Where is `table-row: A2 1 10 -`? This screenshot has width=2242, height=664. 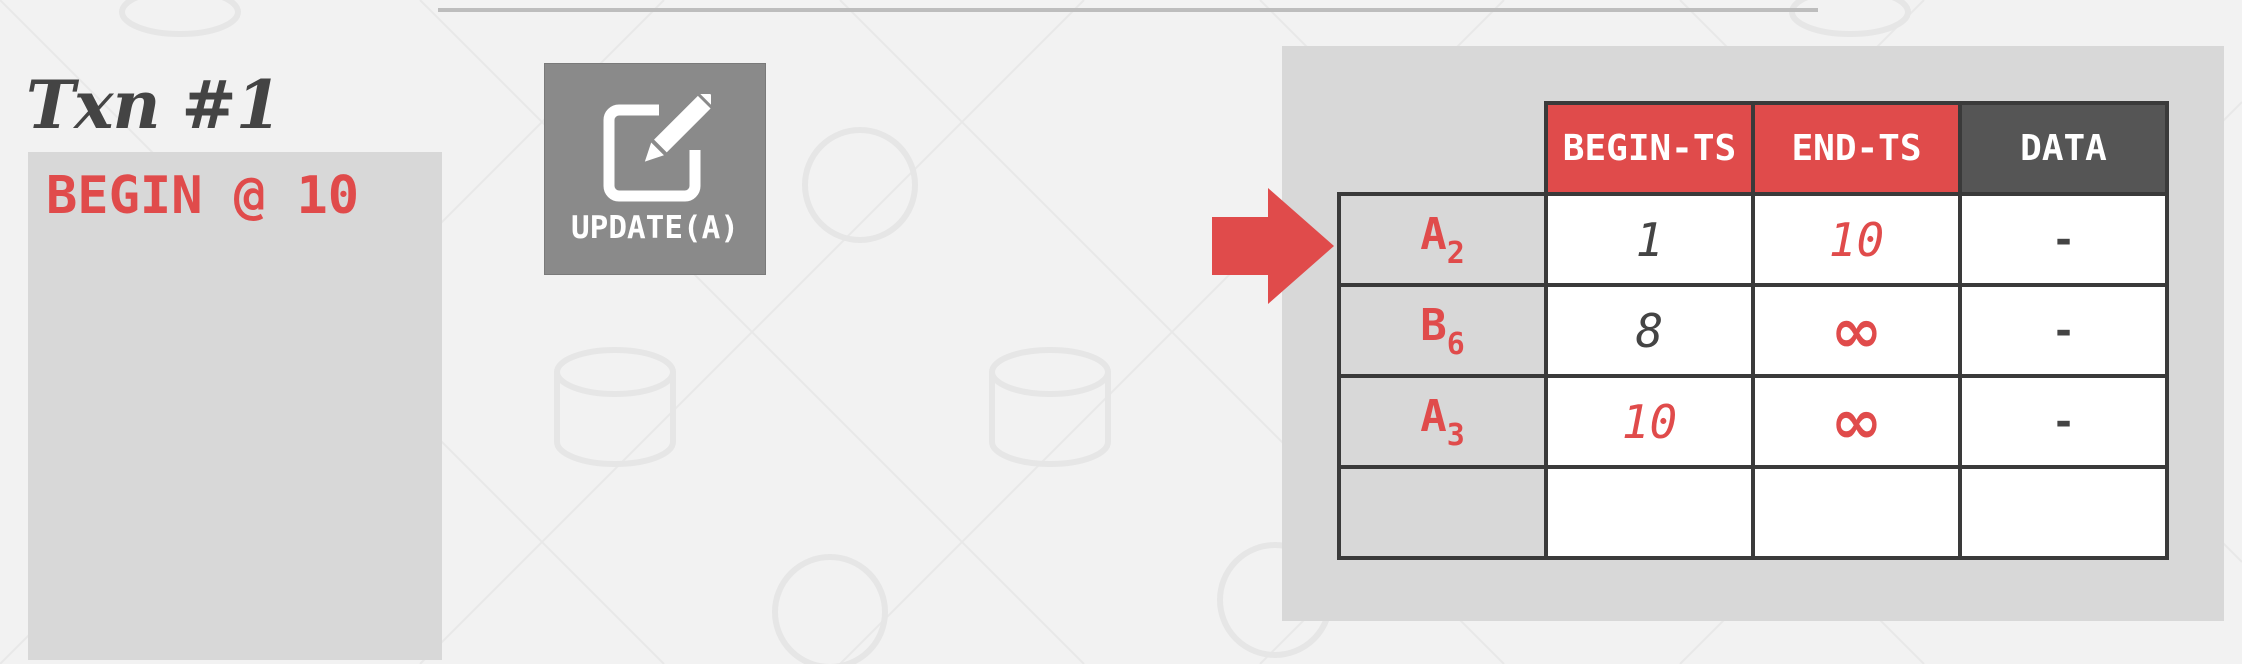 table-row: A2 1 10 - is located at coordinates (1753, 239).